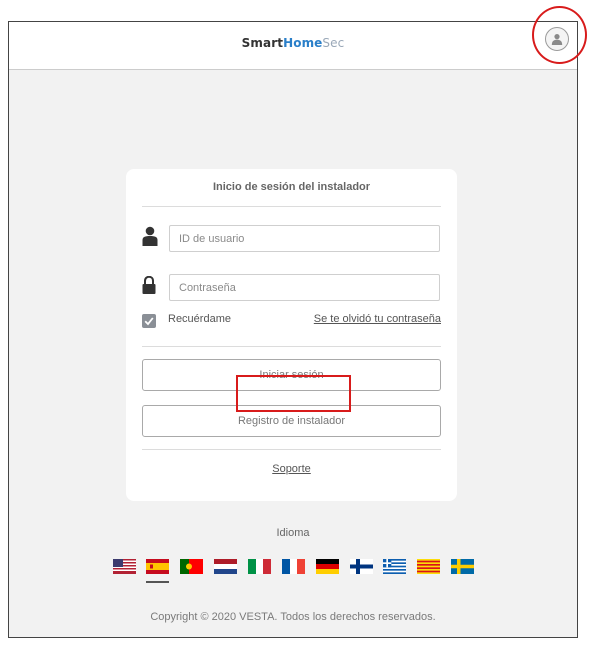  I want to click on remember-checkbox, so click(149, 321).